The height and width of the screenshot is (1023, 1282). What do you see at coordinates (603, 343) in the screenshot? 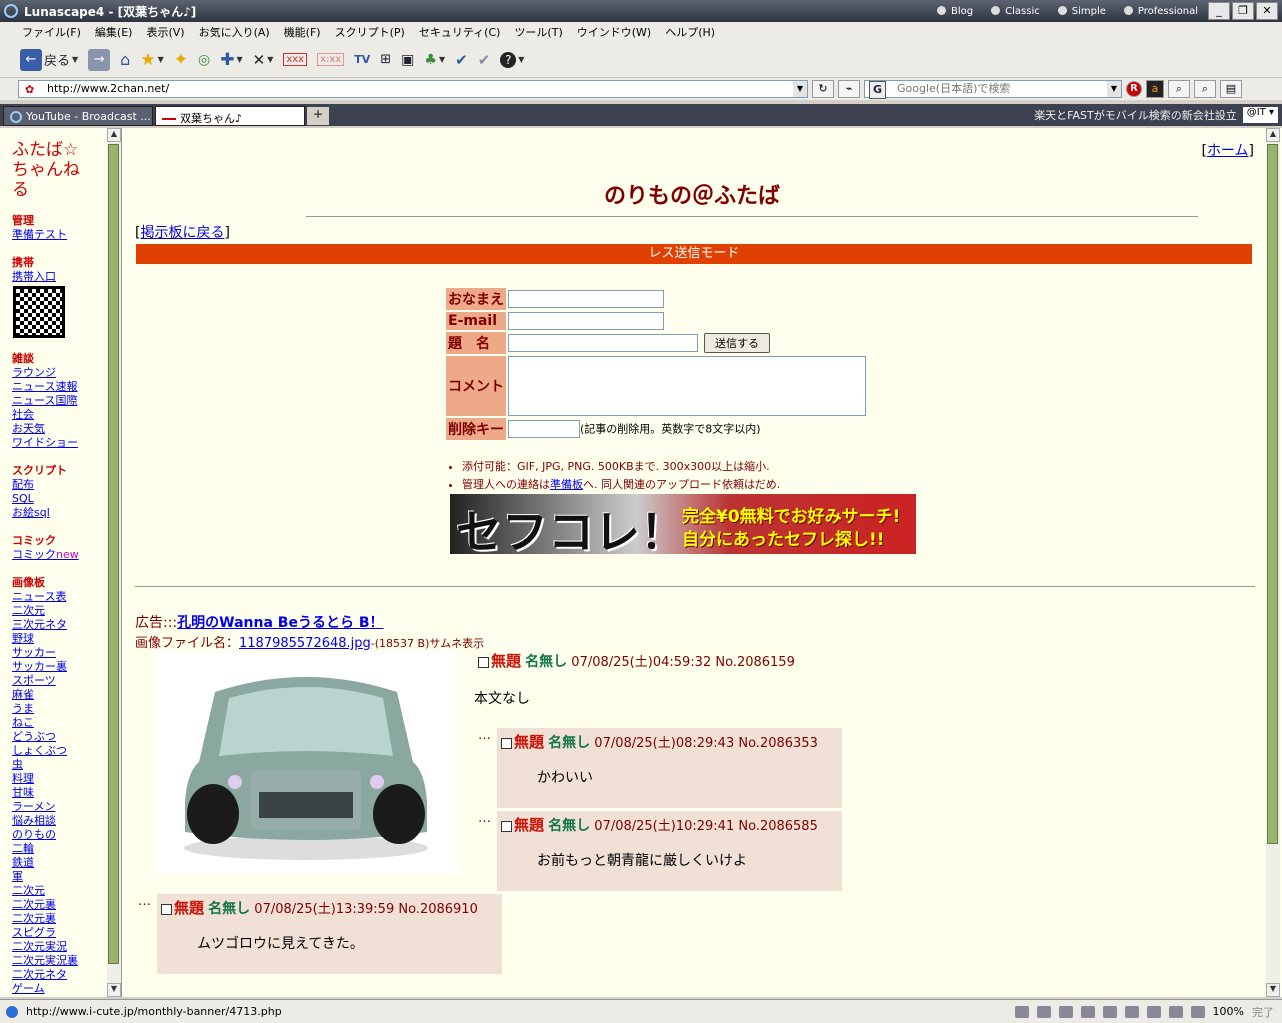
I see `subject-field` at bounding box center [603, 343].